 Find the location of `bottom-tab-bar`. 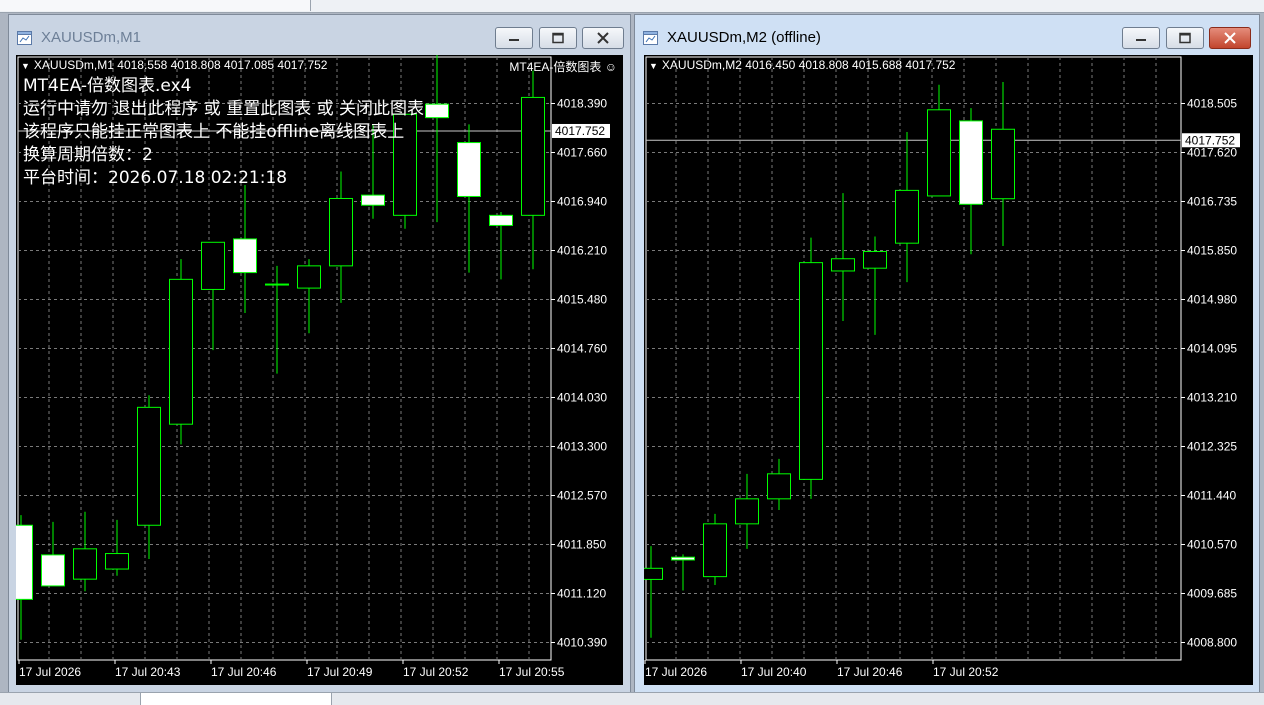

bottom-tab-bar is located at coordinates (632, 698).